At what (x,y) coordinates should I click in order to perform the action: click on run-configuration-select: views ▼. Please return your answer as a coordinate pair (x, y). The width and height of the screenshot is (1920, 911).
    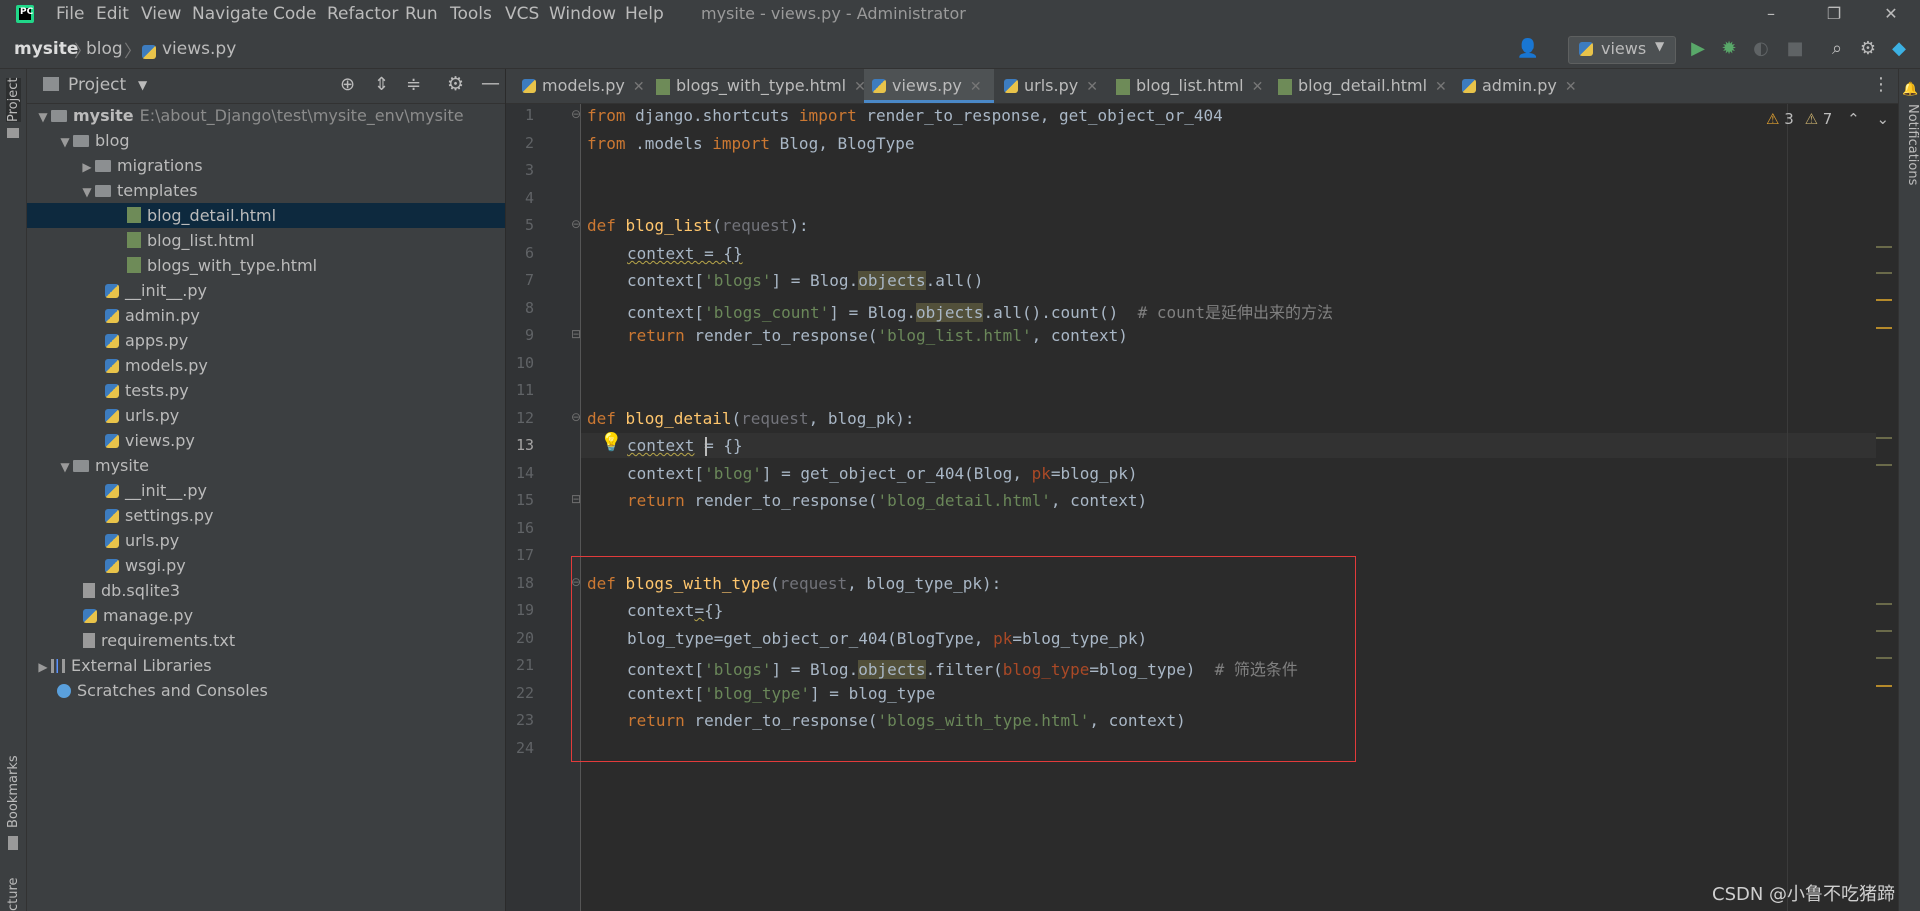
    Looking at the image, I should click on (1622, 50).